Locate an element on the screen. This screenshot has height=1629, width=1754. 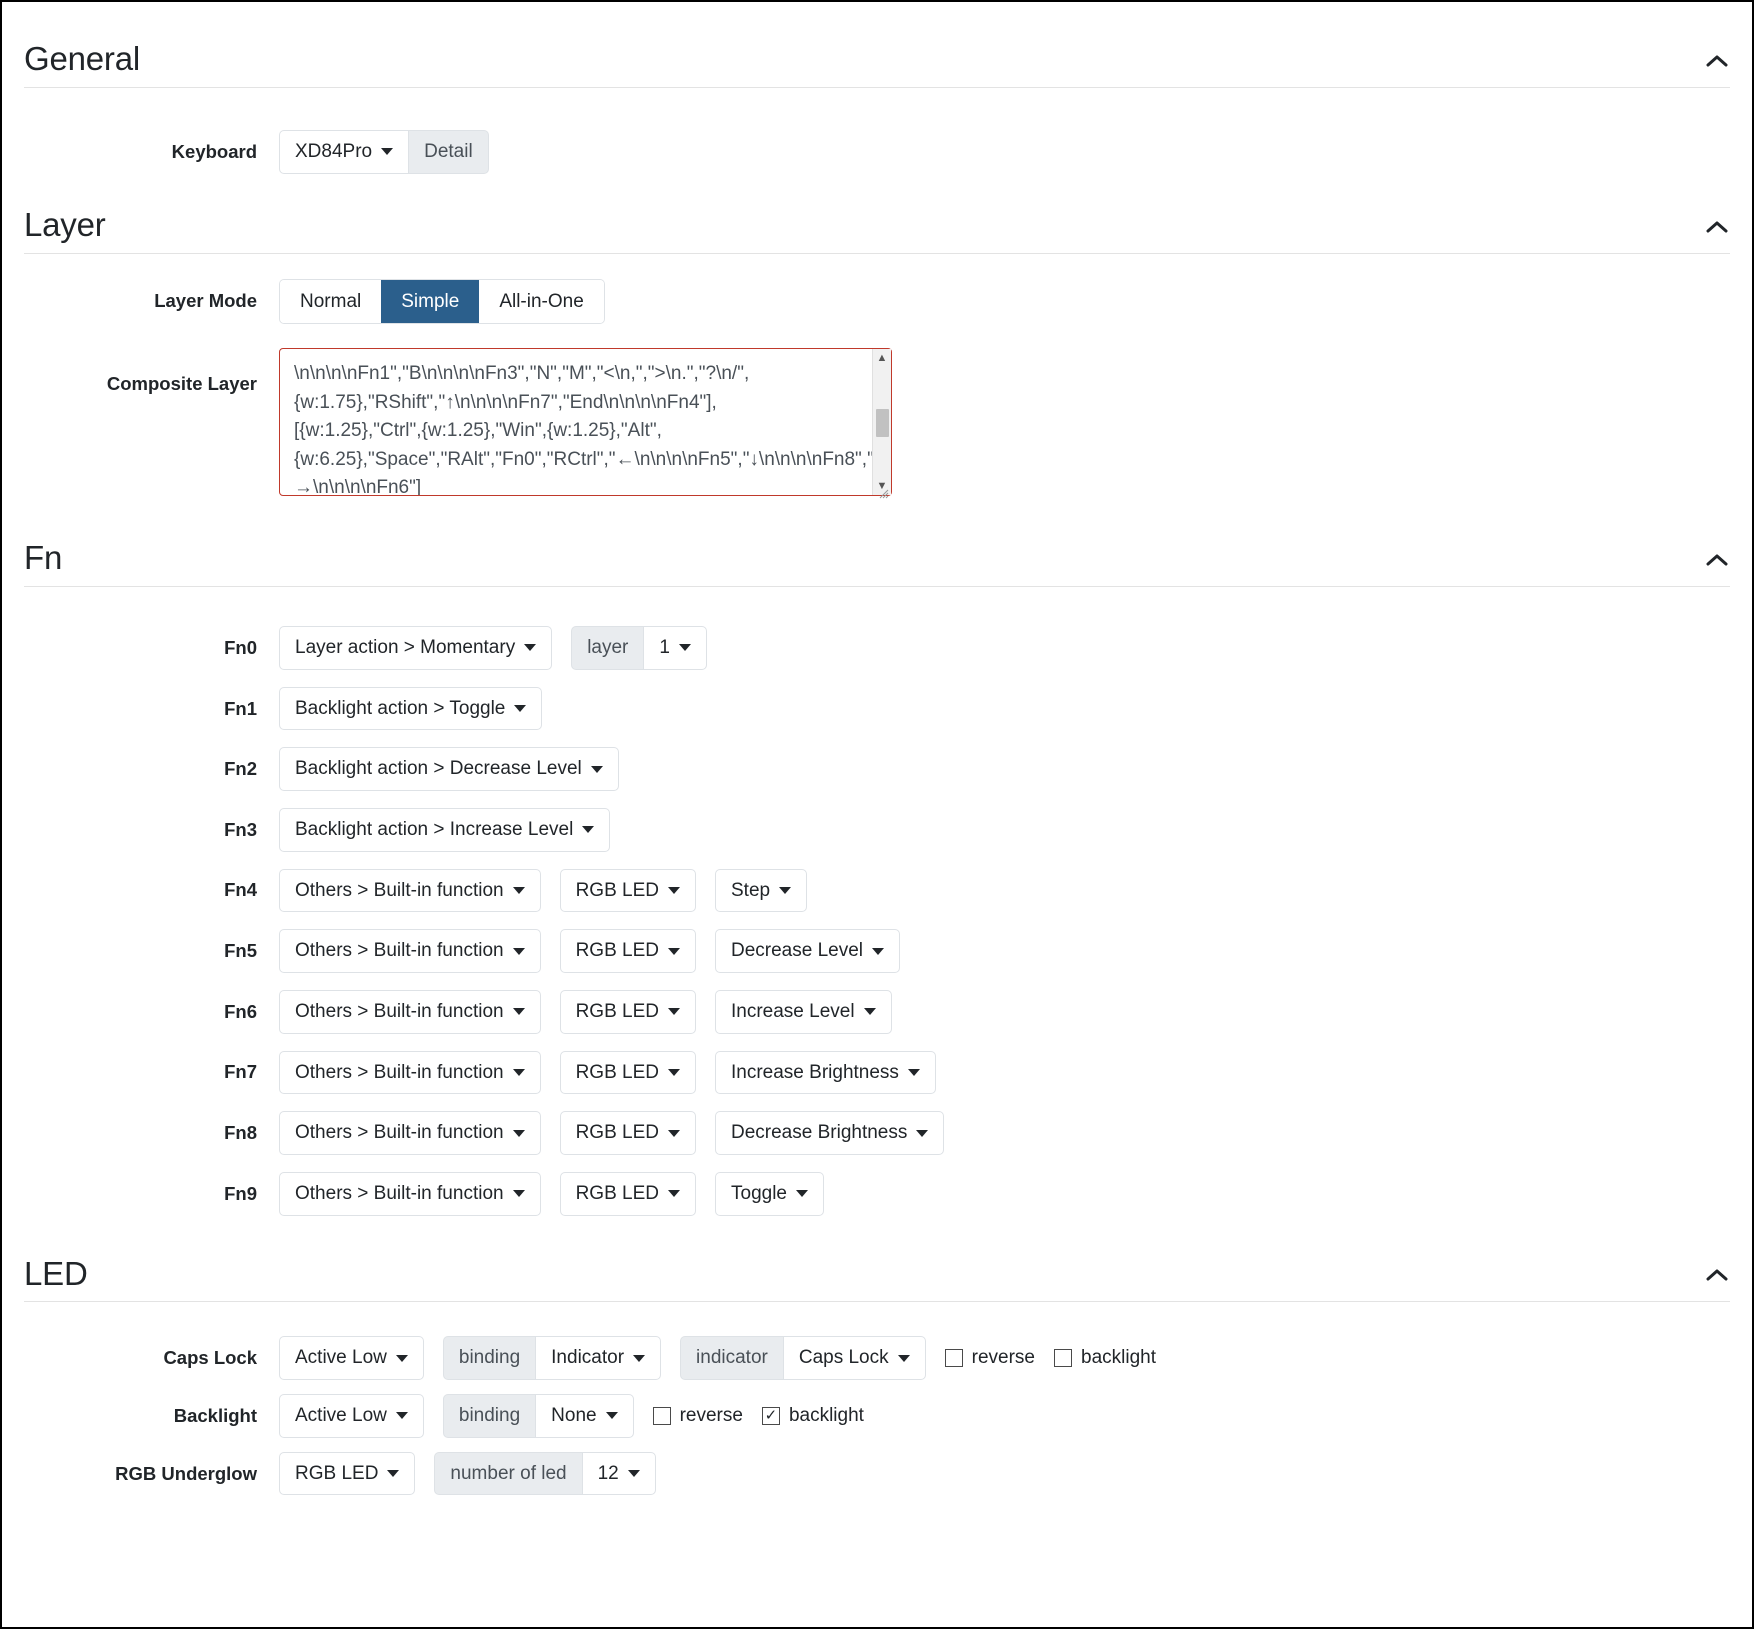
fn-option-select: Step is located at coordinates (761, 890).